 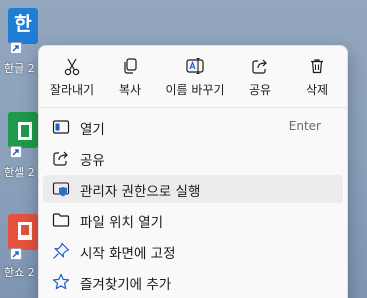 I want to click on menu-item-open-location: 파일 위치 열기, so click(x=193, y=220).